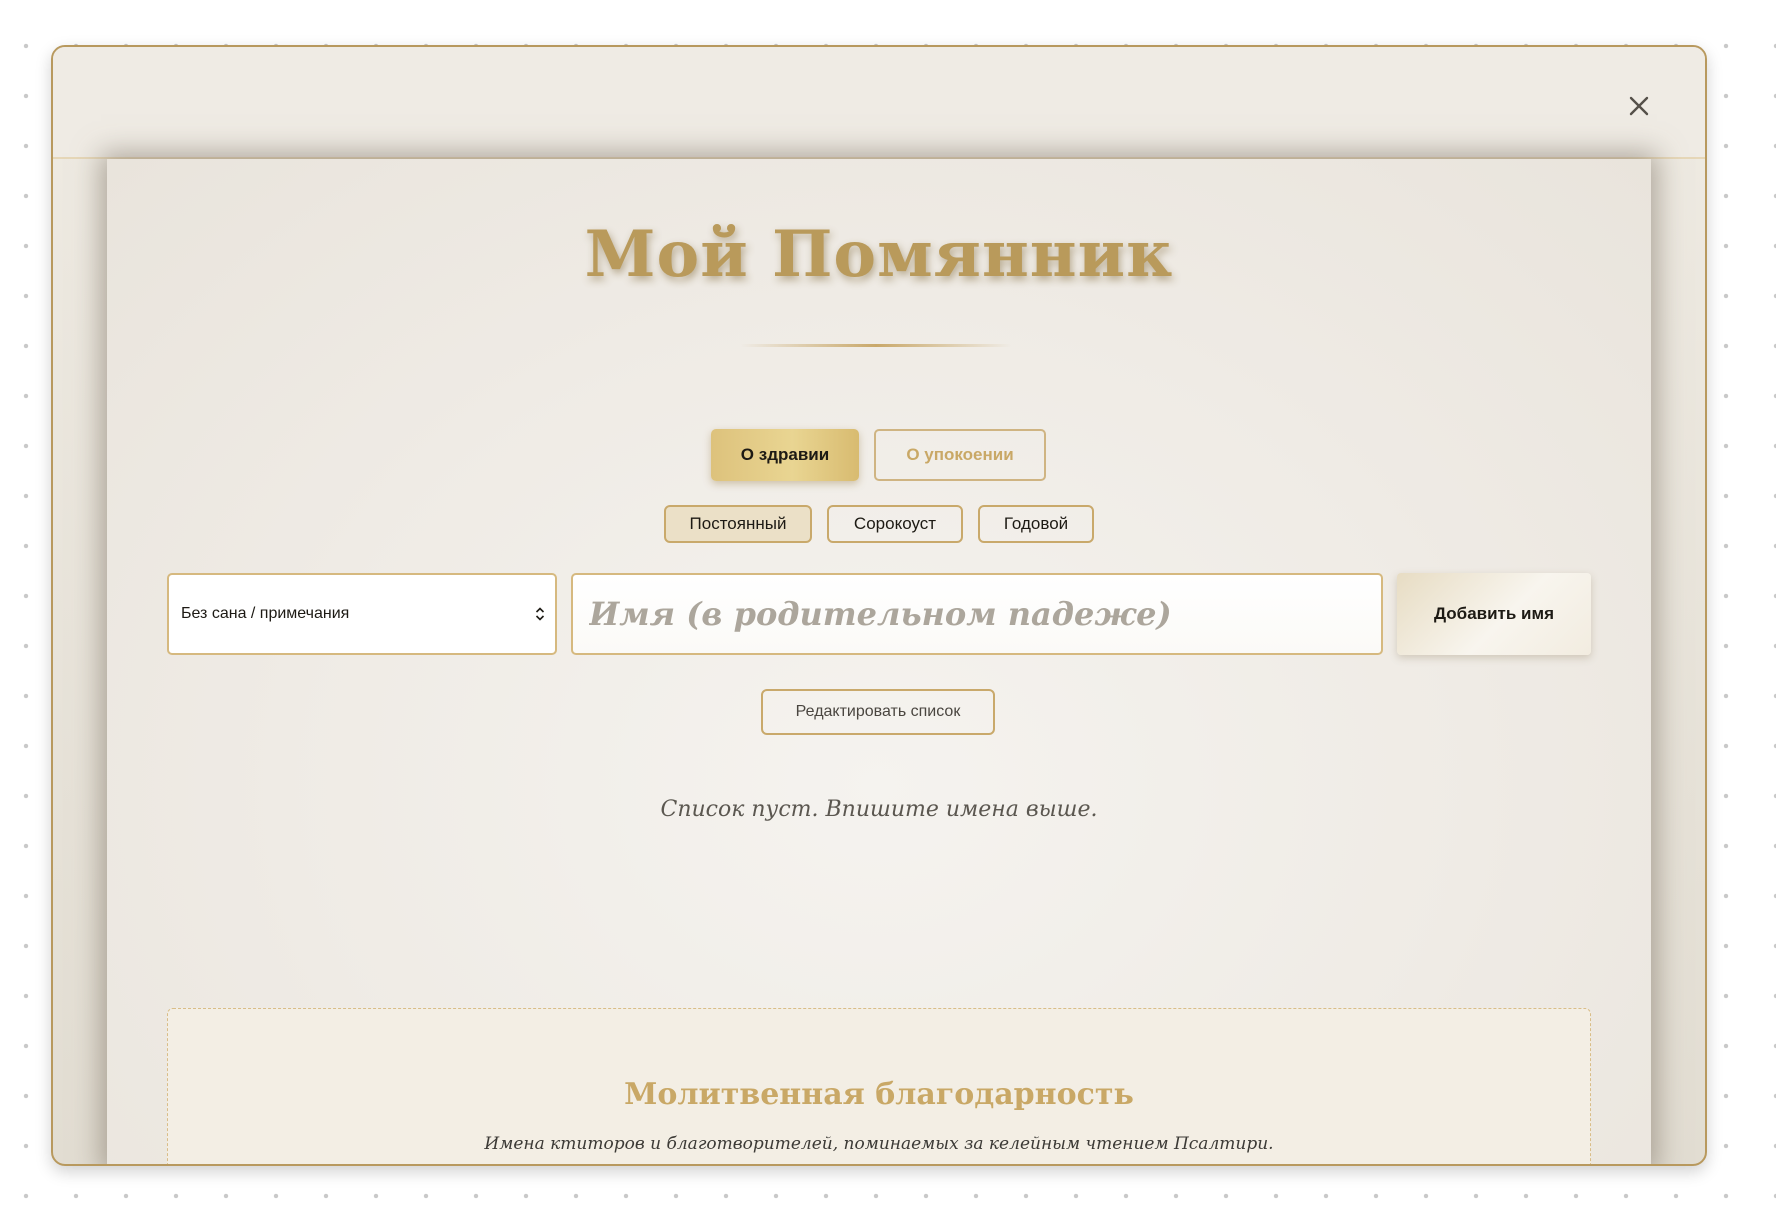  I want to click on type-sorokoust-button: Сорокоуст, so click(895, 524).